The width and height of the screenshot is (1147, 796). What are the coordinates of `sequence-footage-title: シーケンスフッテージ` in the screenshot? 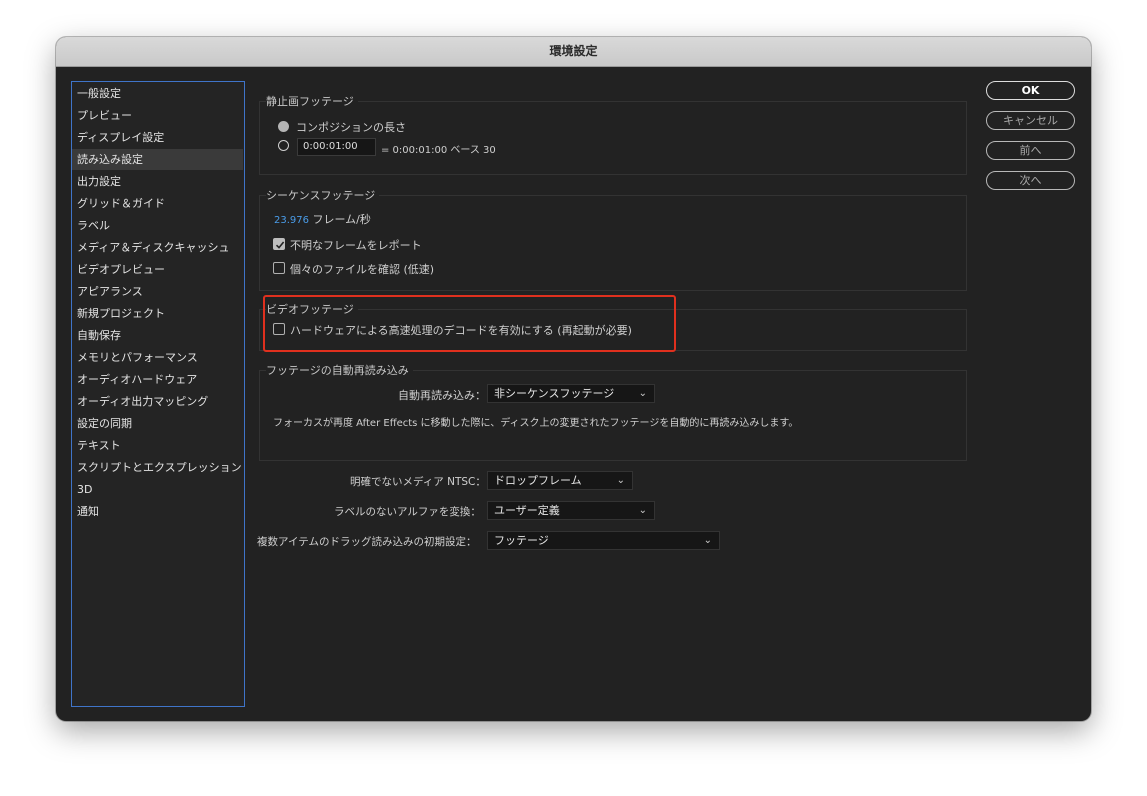 It's located at (323, 195).